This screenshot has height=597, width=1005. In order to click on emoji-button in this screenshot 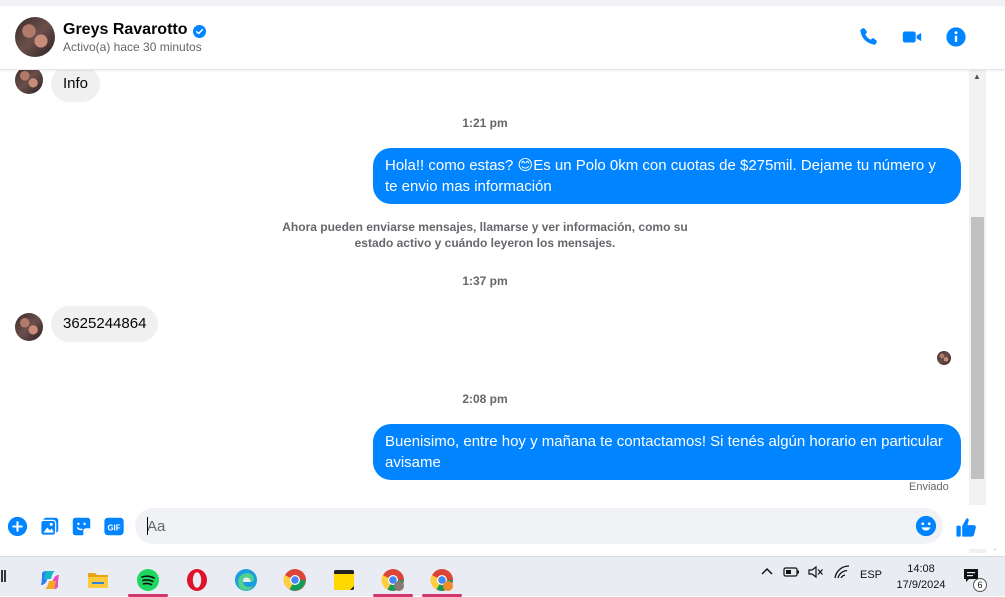, I will do `click(926, 526)`.